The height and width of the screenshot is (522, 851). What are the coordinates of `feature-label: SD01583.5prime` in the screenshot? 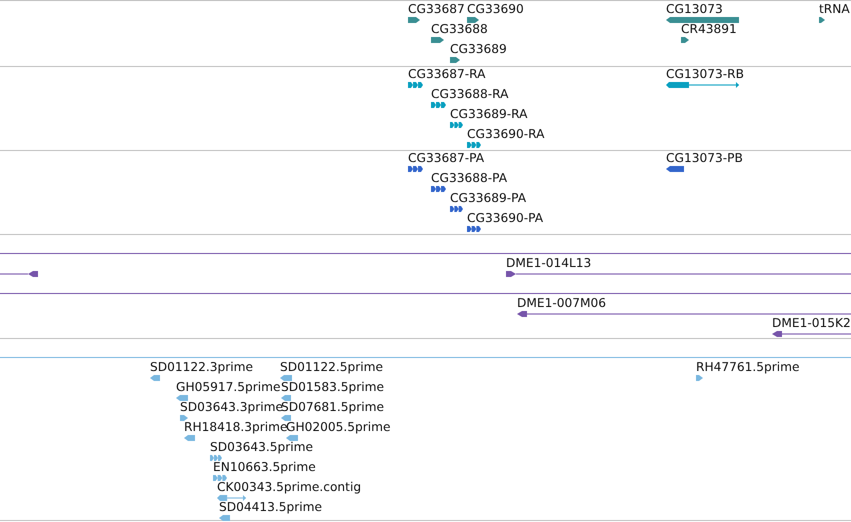 It's located at (332, 387).